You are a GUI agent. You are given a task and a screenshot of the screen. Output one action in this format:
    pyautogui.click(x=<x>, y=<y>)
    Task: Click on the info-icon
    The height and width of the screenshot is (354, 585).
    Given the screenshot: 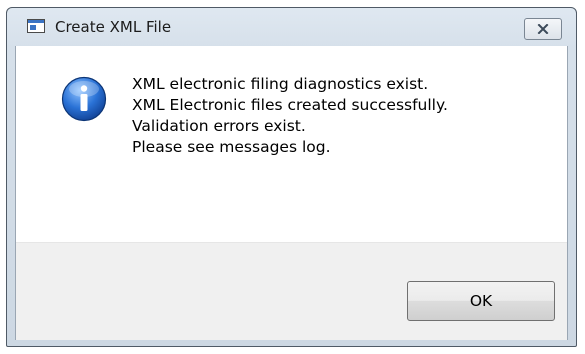 What is the action you would take?
    pyautogui.click(x=84, y=99)
    